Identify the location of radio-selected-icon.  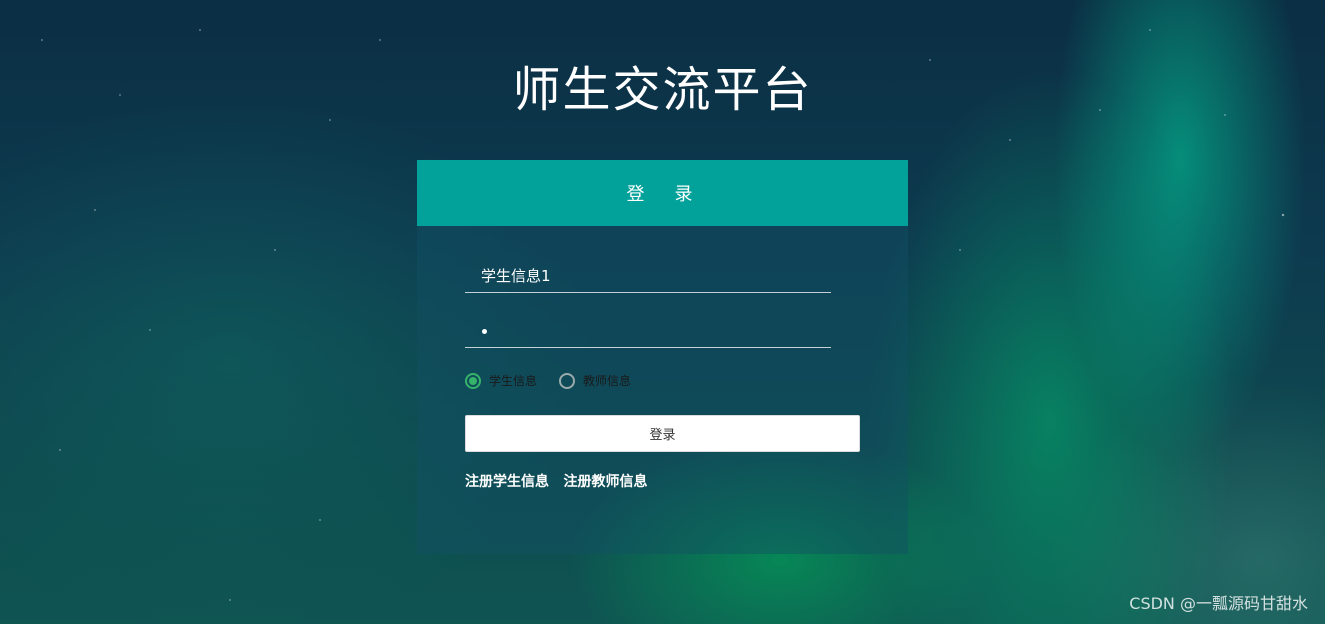
(473, 380).